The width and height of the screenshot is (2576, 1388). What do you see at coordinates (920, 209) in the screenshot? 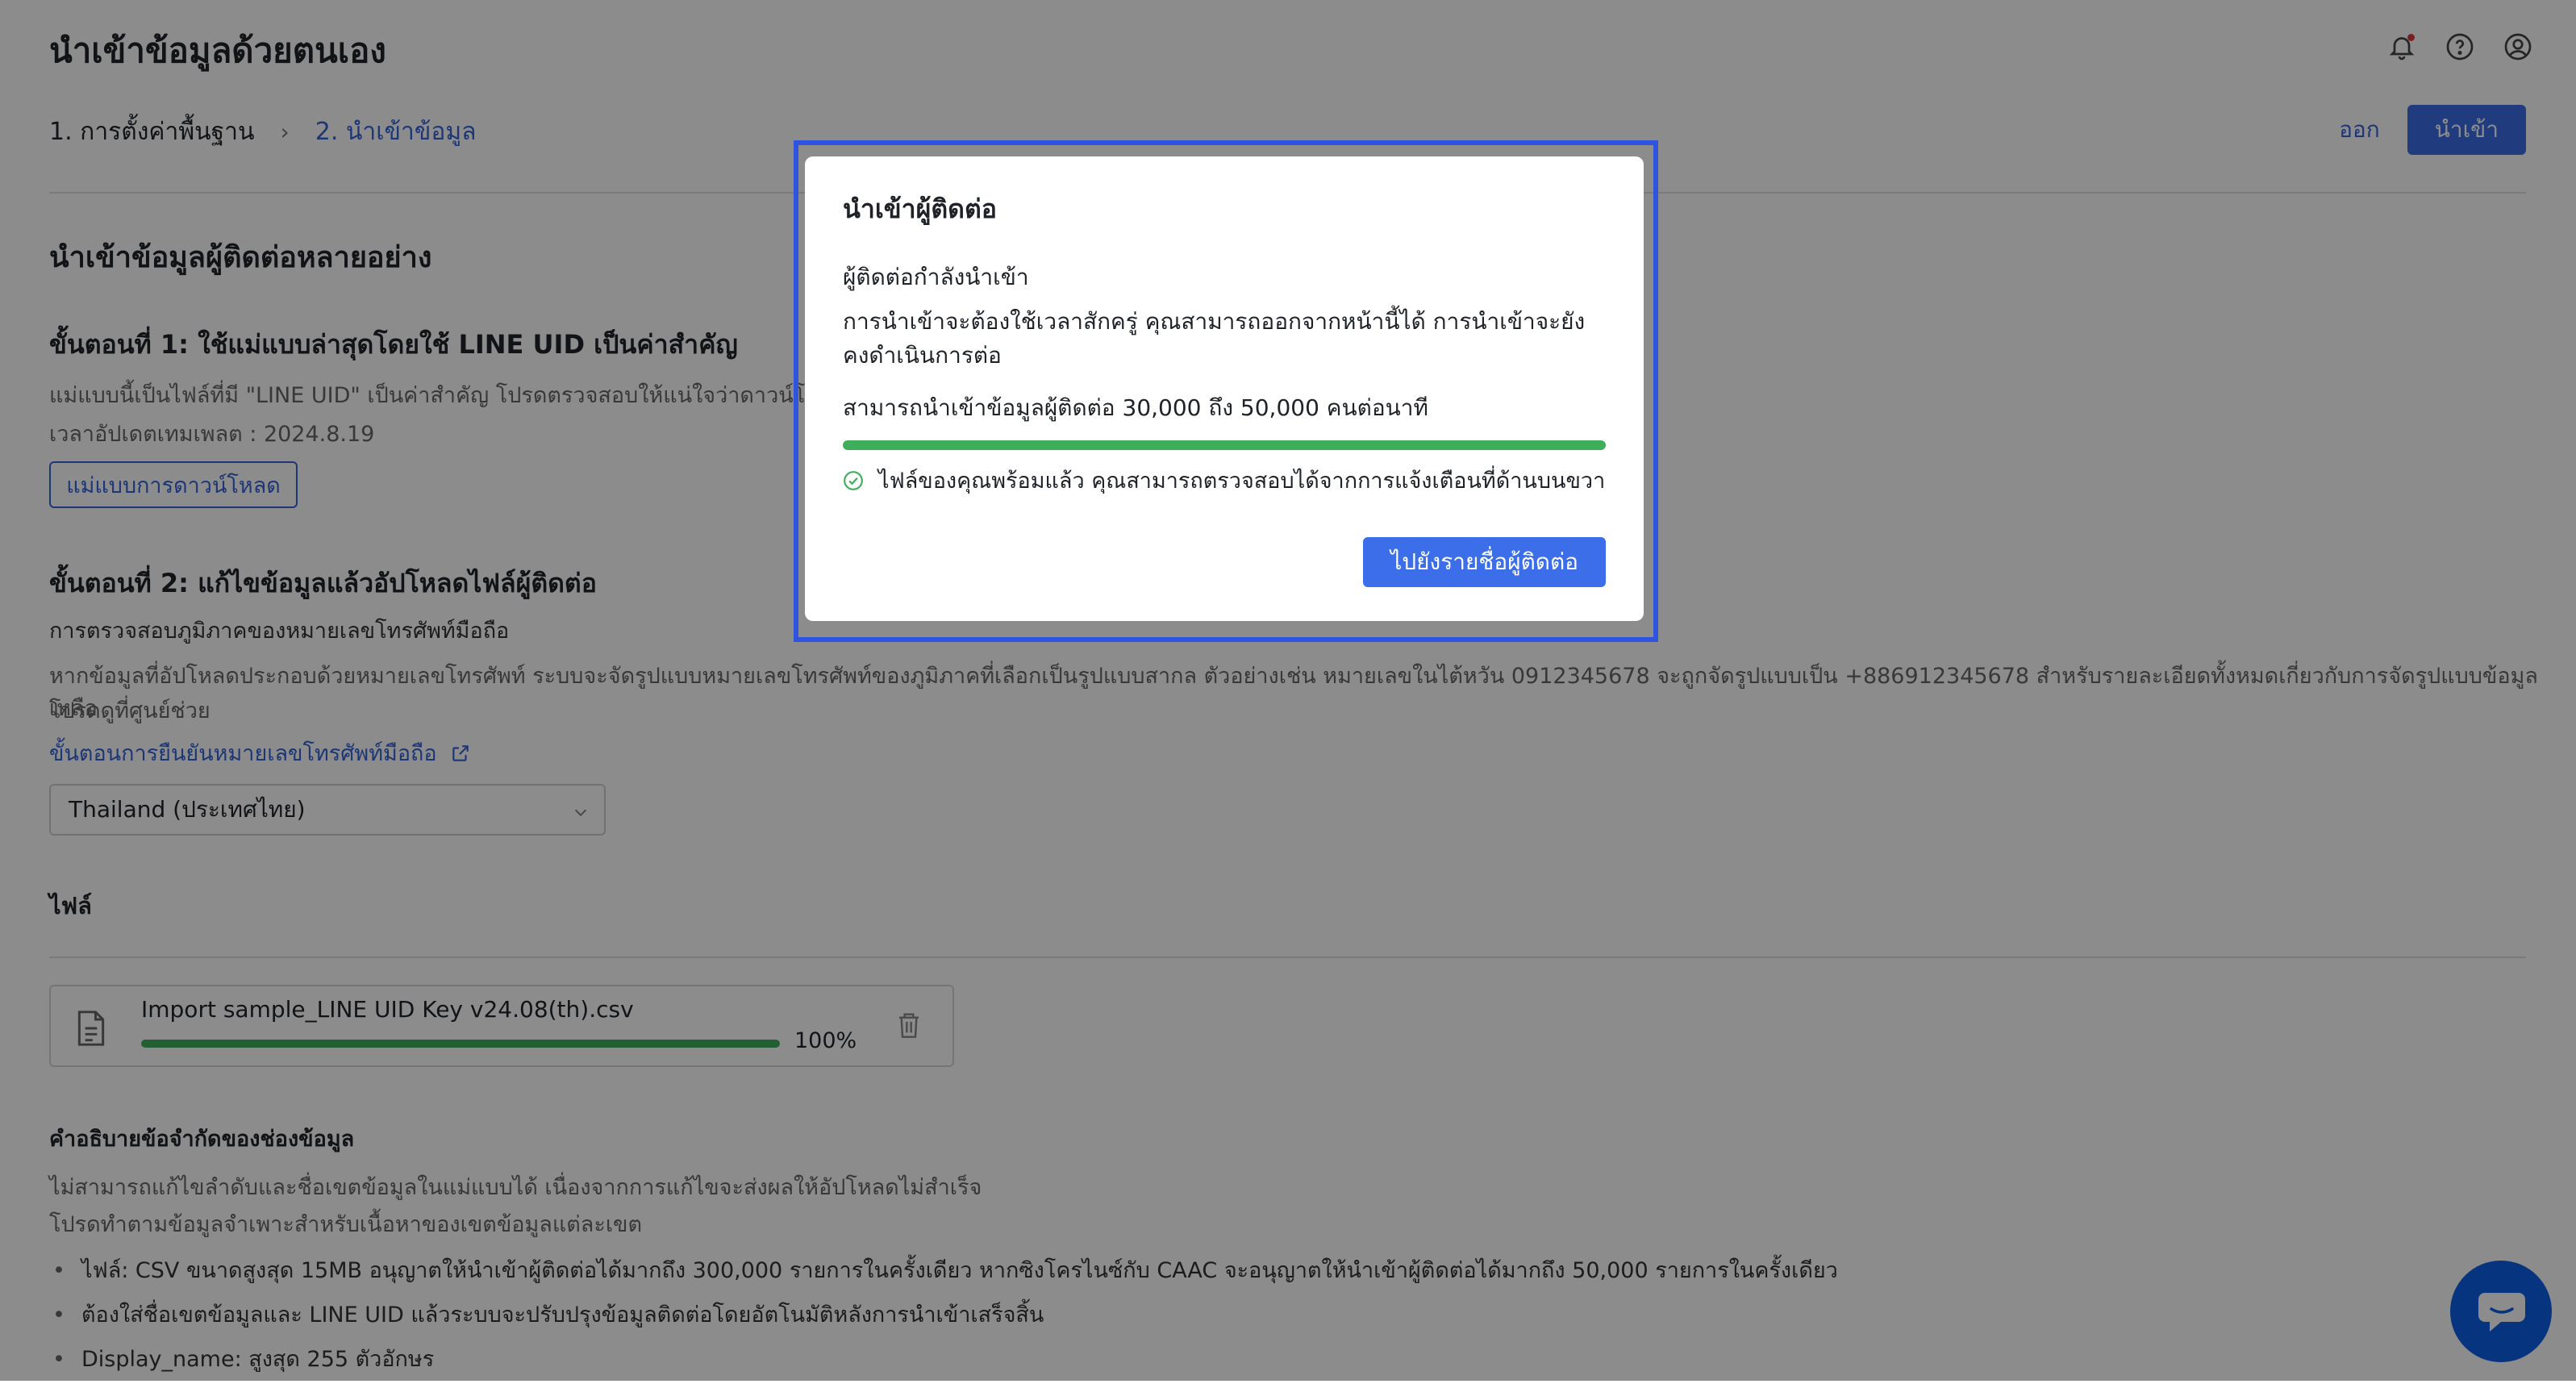
I see `modal-title: นำเข้าผู้ติดต่อ` at bounding box center [920, 209].